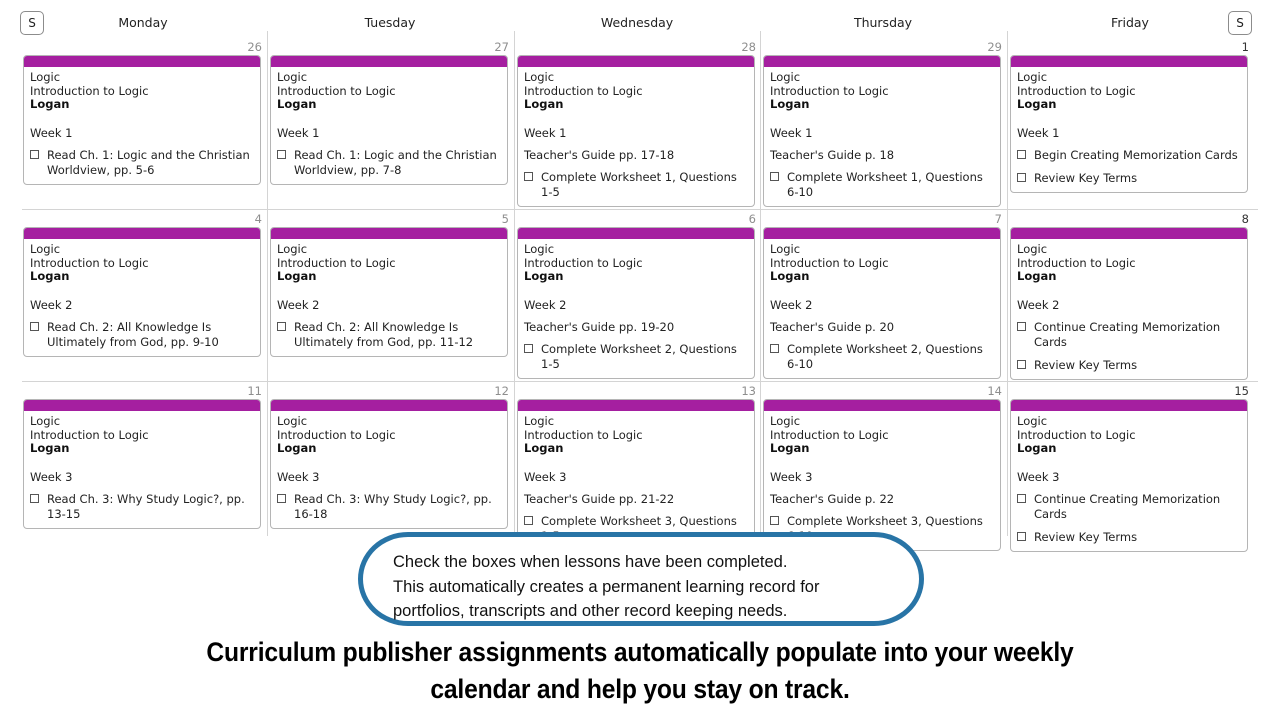  What do you see at coordinates (1241, 391) in the screenshot?
I see `date-number: 15` at bounding box center [1241, 391].